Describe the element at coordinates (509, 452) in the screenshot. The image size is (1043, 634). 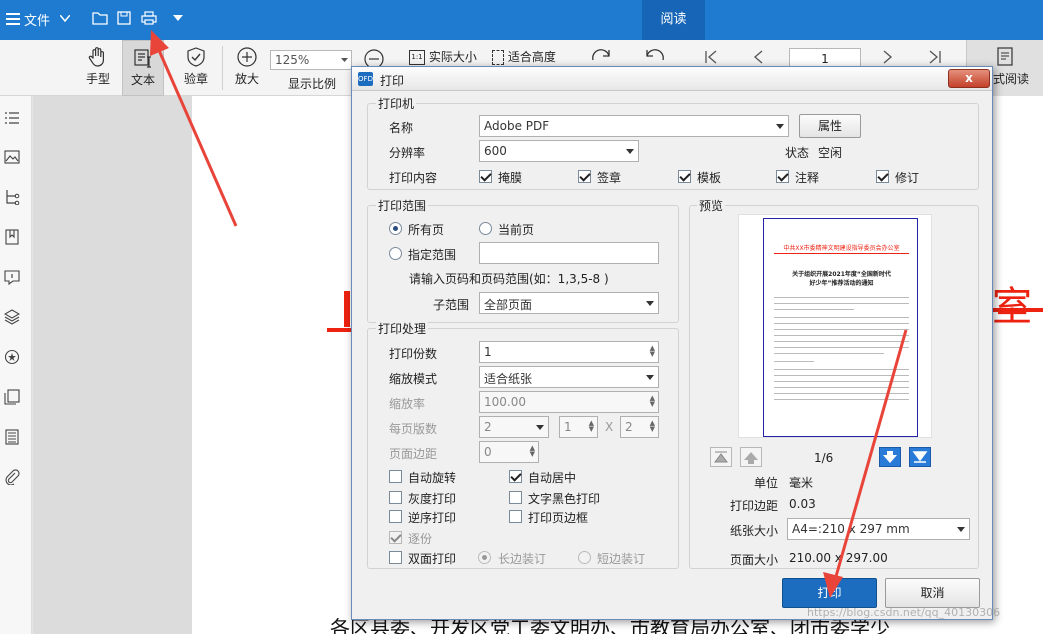
I see `page-margin-input: 0 ▲ ▼` at that location.